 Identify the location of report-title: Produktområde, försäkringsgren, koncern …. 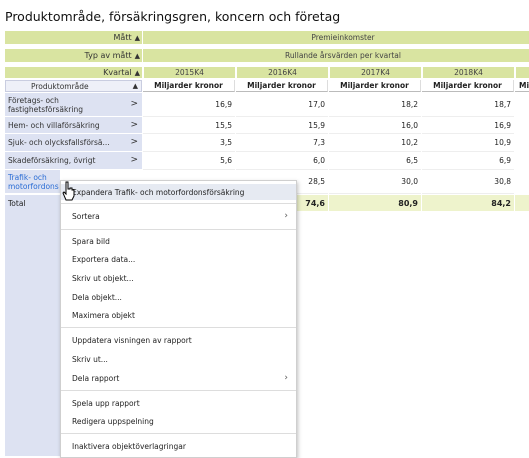
(173, 16).